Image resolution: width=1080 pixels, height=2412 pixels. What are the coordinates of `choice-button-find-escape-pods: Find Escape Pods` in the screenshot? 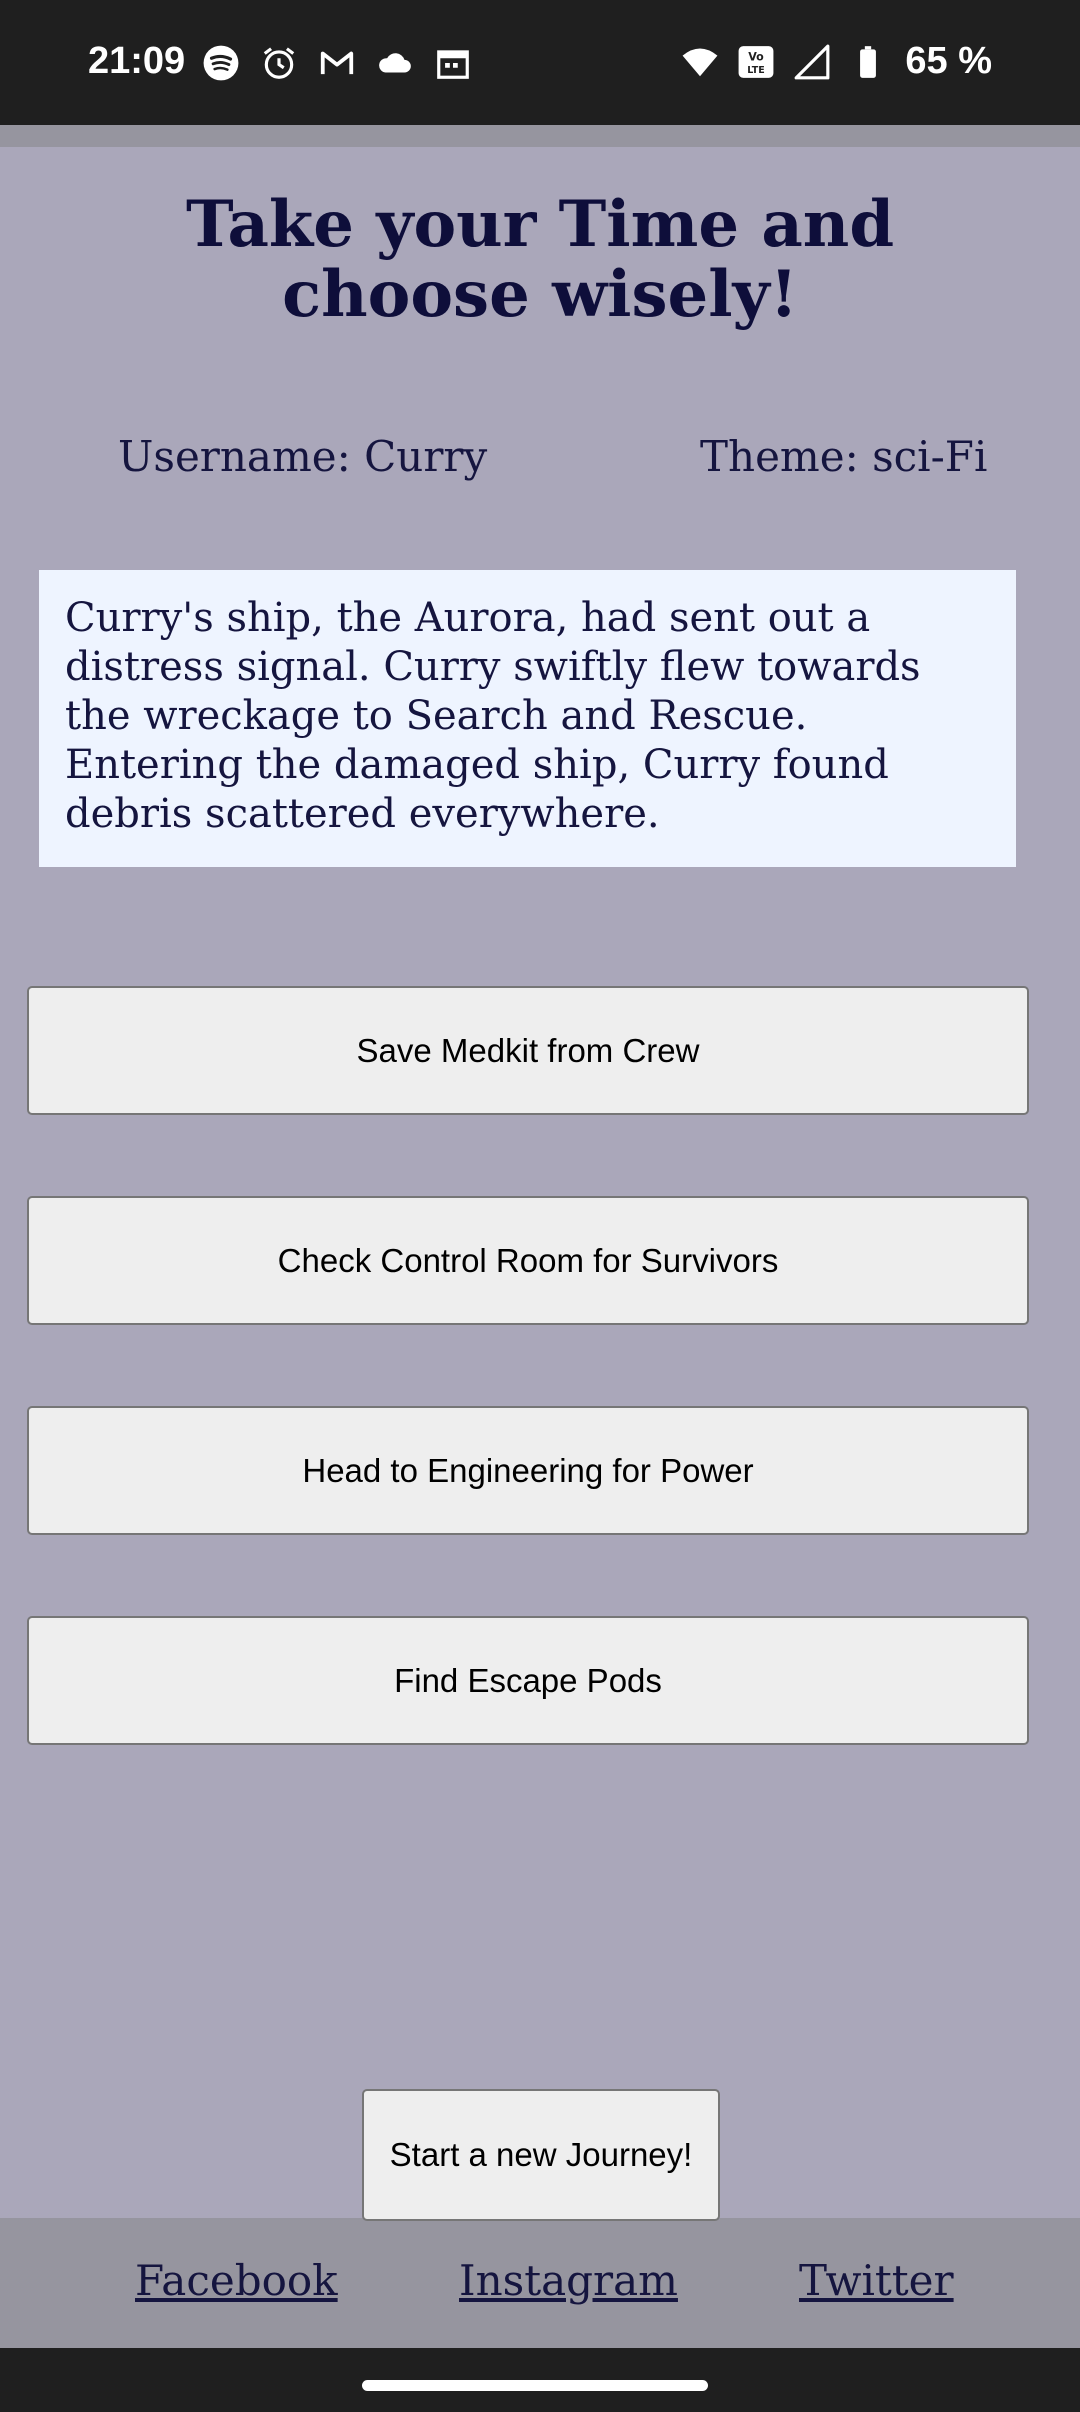 It's located at (528, 1680).